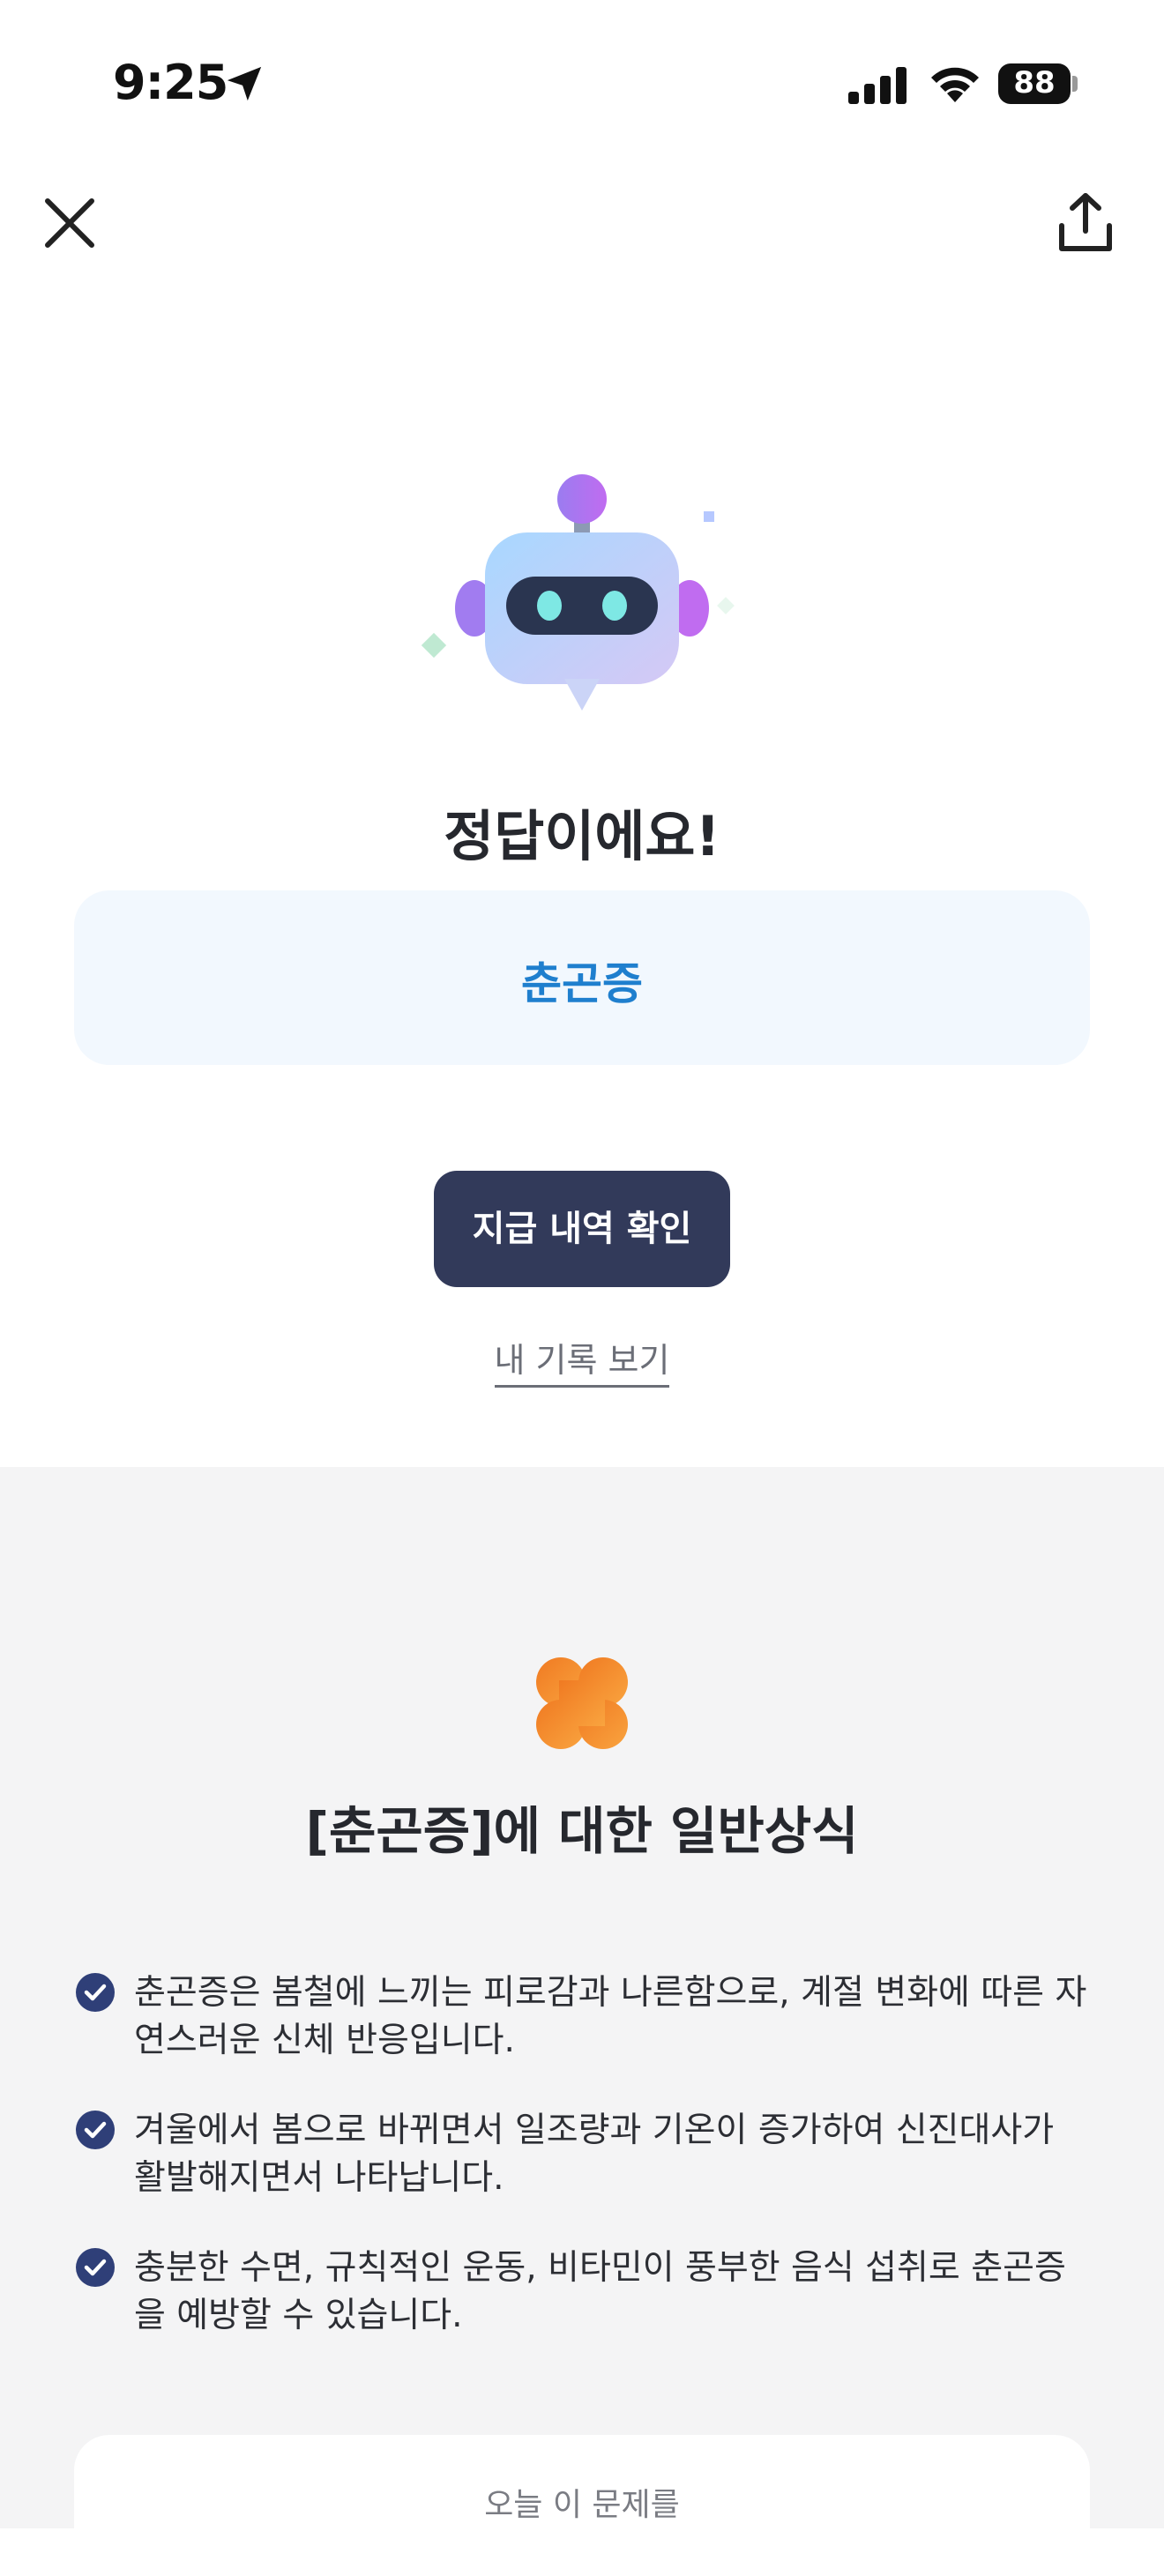  I want to click on close-icon, so click(70, 223).